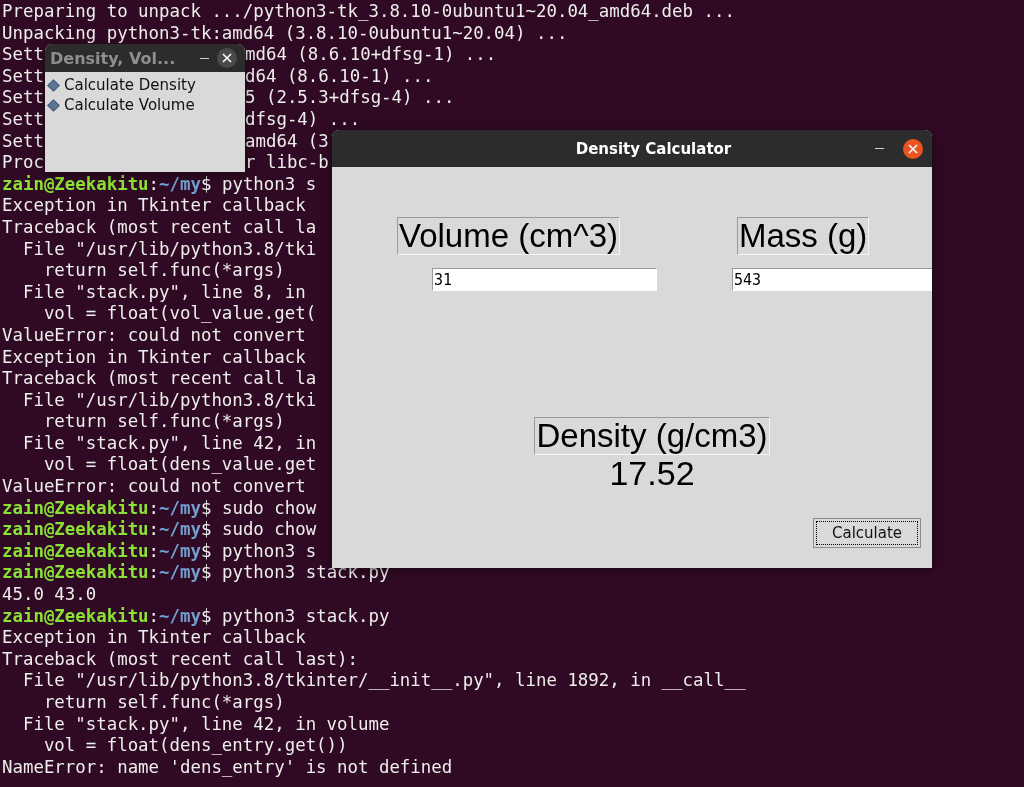 Image resolution: width=1024 pixels, height=787 pixels. What do you see at coordinates (287, 140) in the screenshot?
I see `terminal-line: amd64 (3` at bounding box center [287, 140].